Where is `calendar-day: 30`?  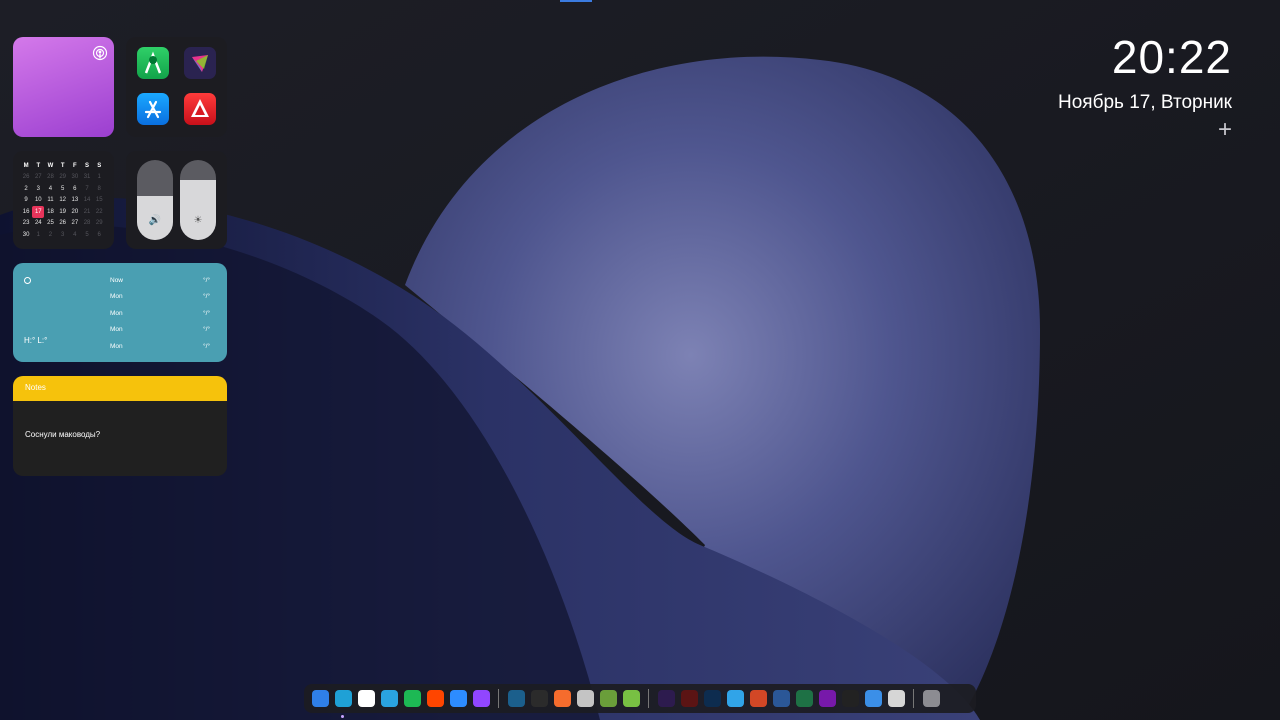
calendar-day: 30 is located at coordinates (26, 234).